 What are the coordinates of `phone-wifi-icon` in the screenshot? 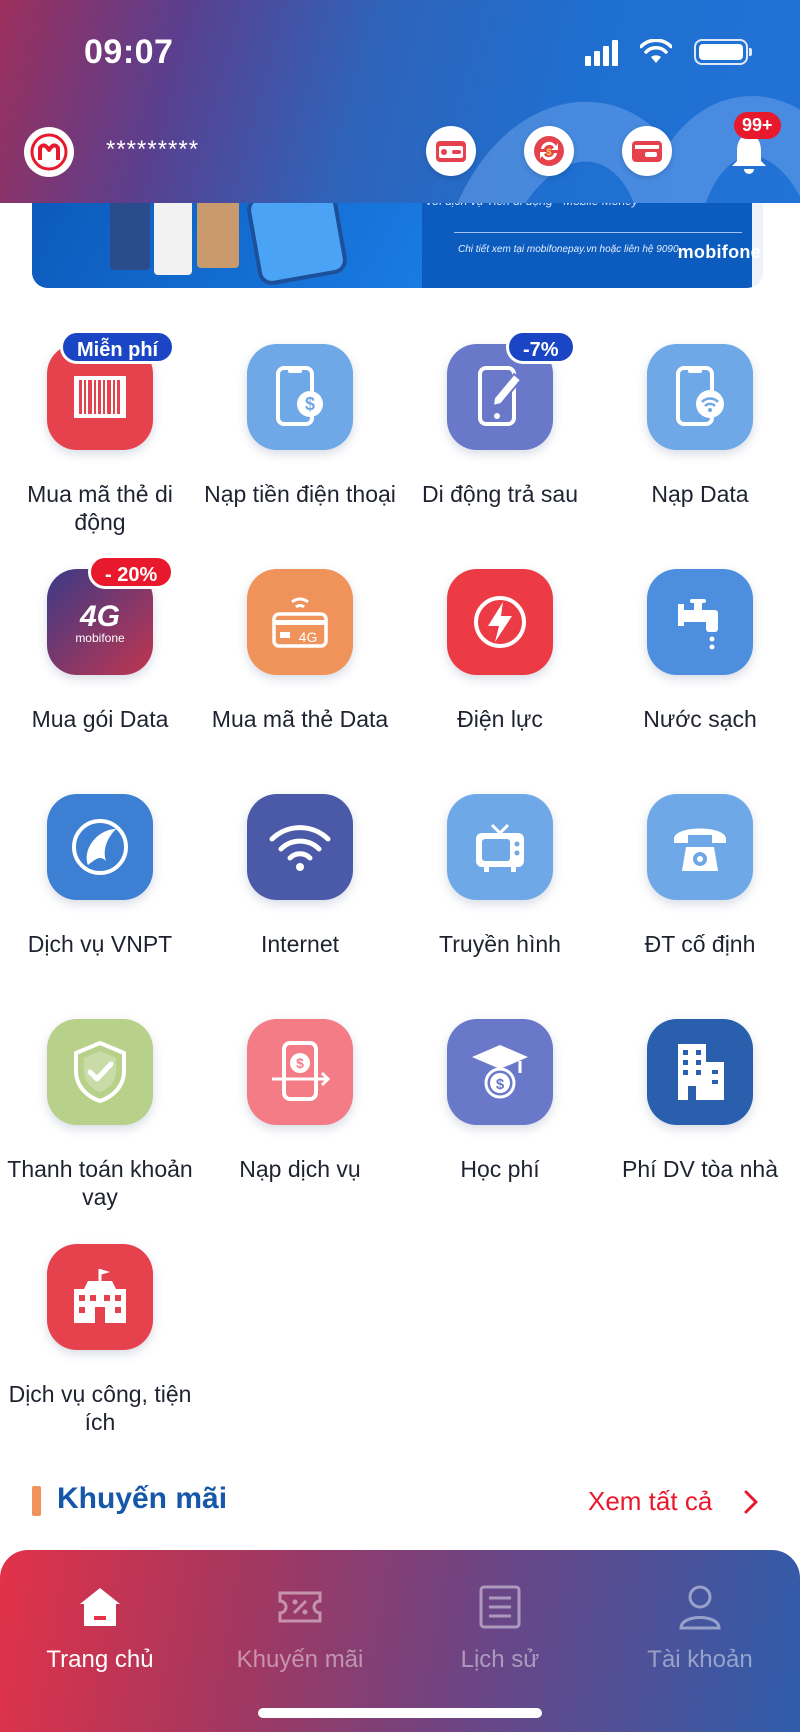 It's located at (700, 397).